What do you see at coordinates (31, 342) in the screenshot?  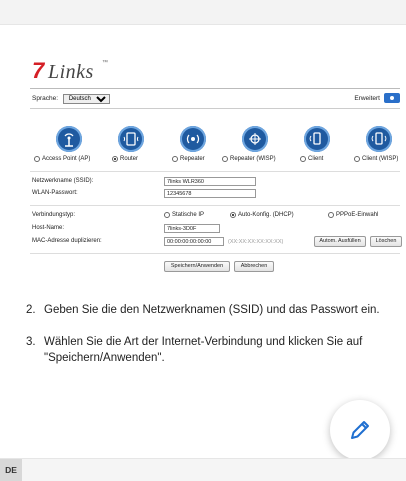 I see `step-number: 3.` at bounding box center [31, 342].